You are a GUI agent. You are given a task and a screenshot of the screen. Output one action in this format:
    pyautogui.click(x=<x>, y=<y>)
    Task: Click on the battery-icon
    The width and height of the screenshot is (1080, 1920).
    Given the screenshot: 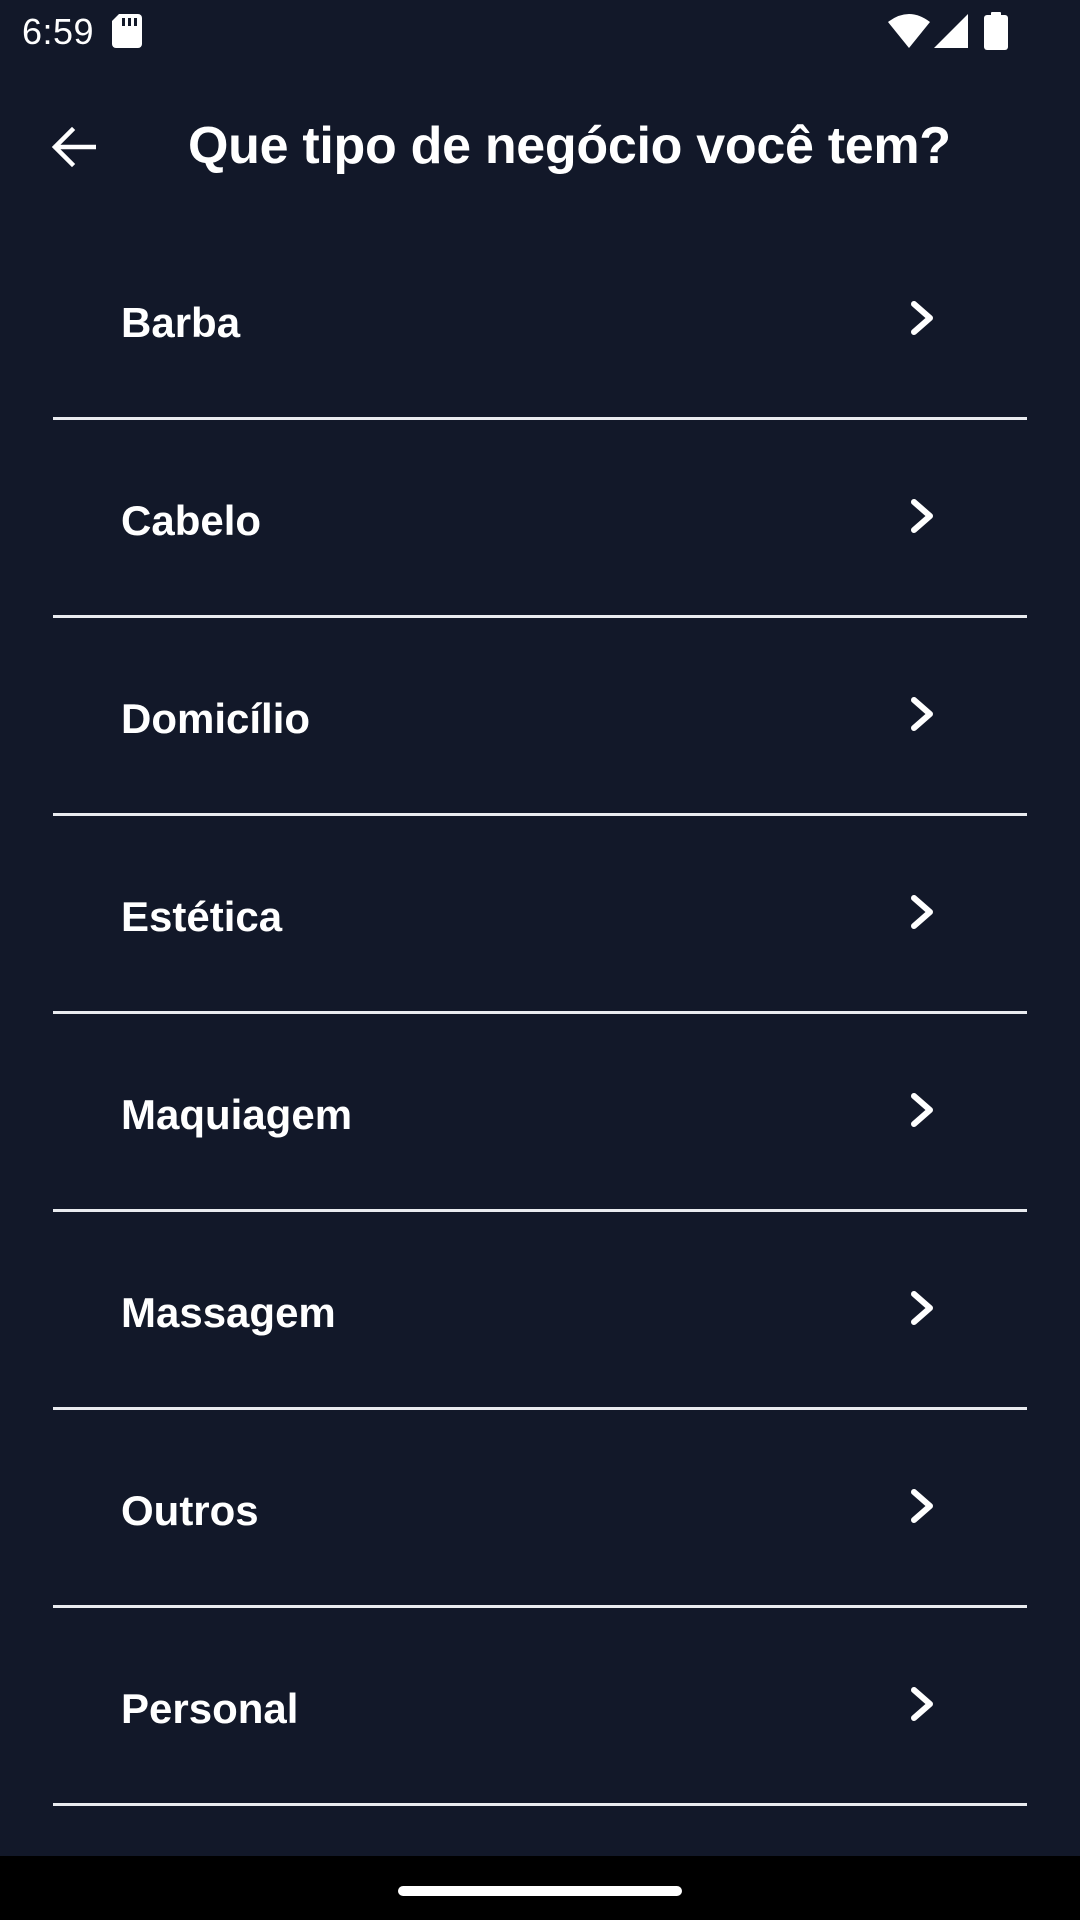 What is the action you would take?
    pyautogui.click(x=996, y=31)
    